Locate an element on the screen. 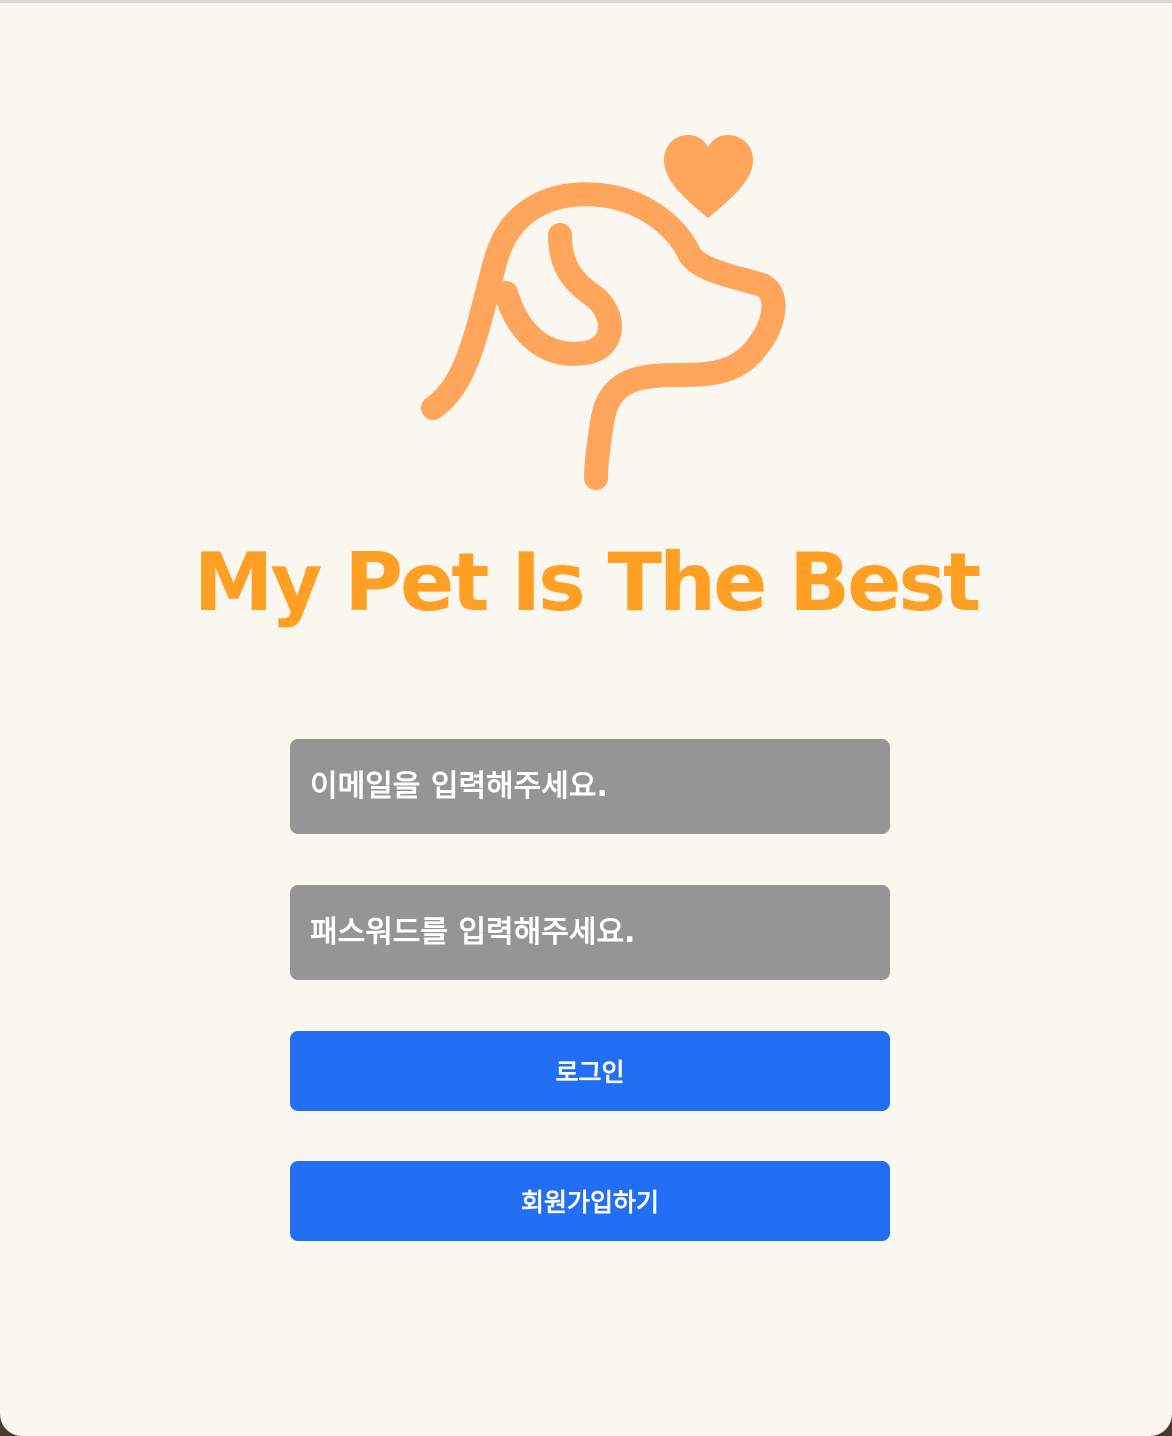 Image resolution: width=1172 pixels, height=1436 pixels. email-field is located at coordinates (590, 786).